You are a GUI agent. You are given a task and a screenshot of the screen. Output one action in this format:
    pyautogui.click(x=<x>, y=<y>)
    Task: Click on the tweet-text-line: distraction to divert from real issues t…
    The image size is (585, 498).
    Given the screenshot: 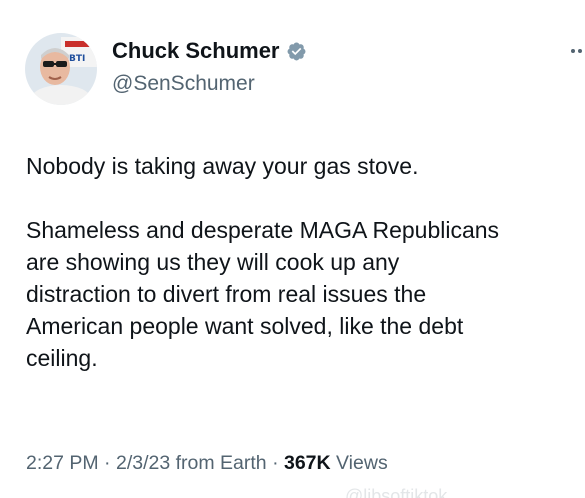 What is the action you would take?
    pyautogui.click(x=226, y=294)
    